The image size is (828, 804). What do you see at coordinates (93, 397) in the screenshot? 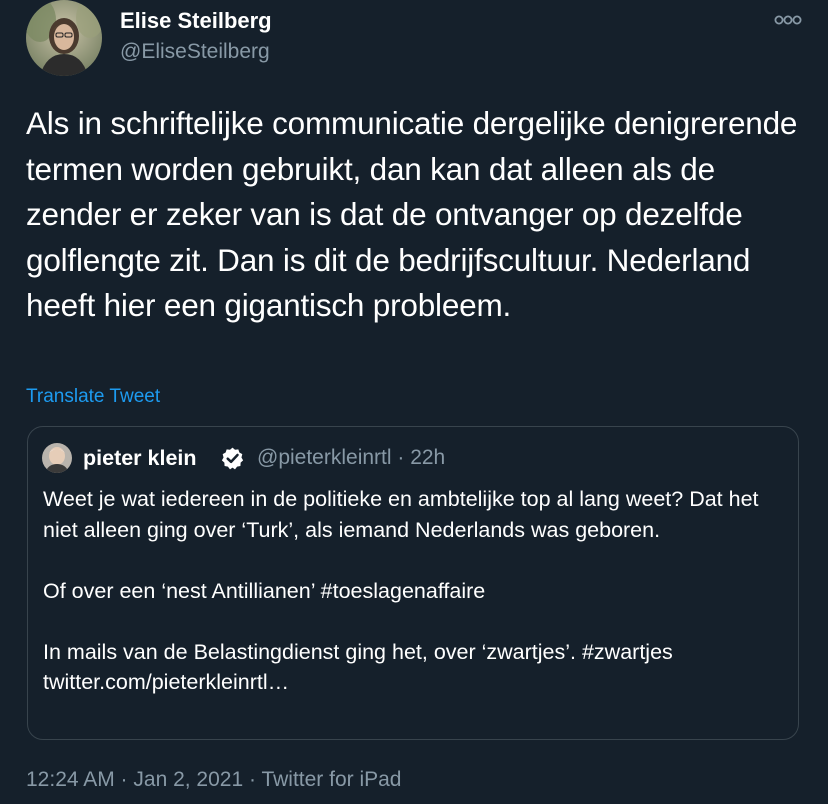
I see `translate-tweet-link: Translate Tweet` at bounding box center [93, 397].